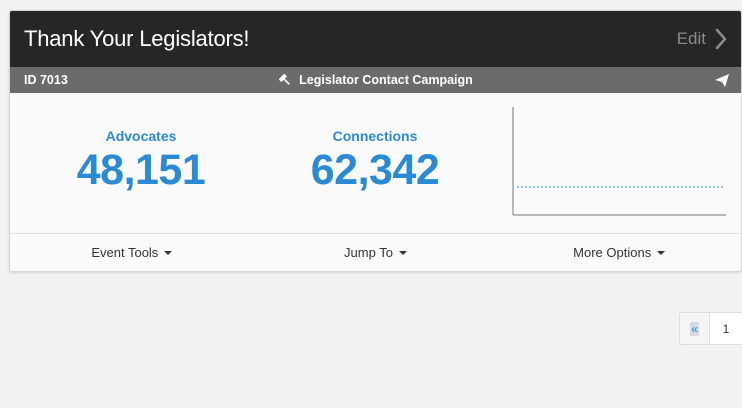 This screenshot has height=408, width=742. What do you see at coordinates (722, 80) in the screenshot?
I see `paper-plane-icon` at bounding box center [722, 80].